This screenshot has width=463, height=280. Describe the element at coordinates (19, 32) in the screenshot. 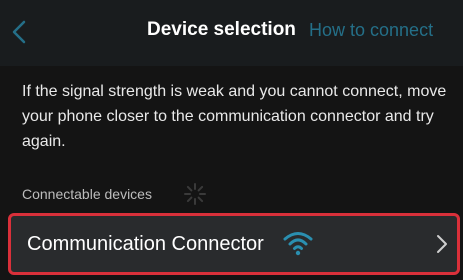

I see `chevron-left-icon` at that location.